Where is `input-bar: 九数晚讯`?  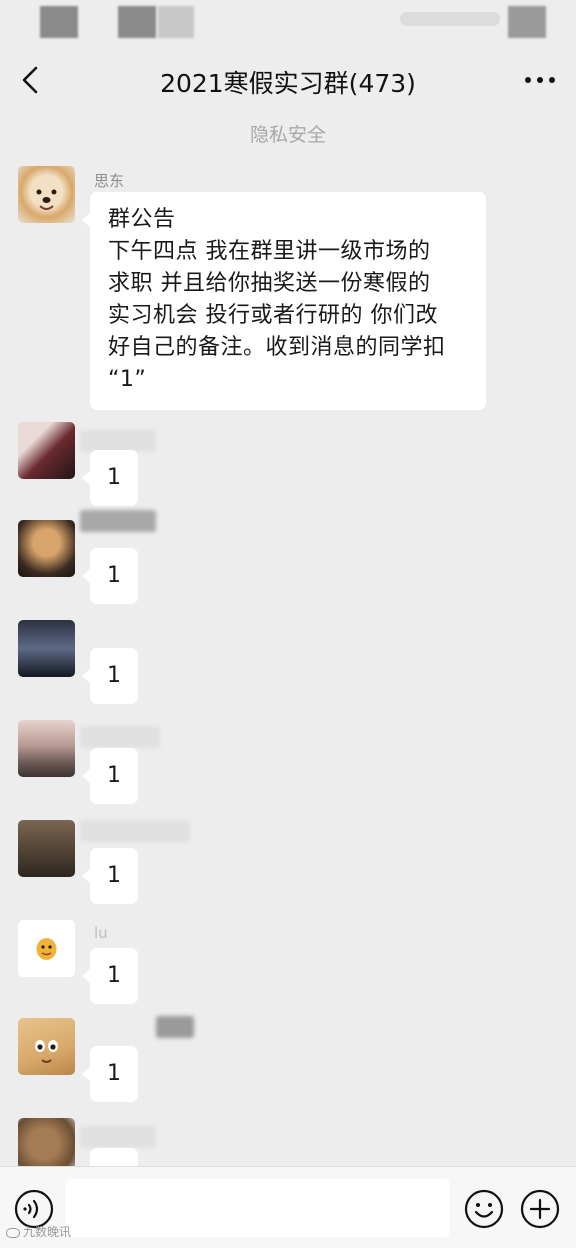
input-bar: 九数晚讯 is located at coordinates (288, 1207).